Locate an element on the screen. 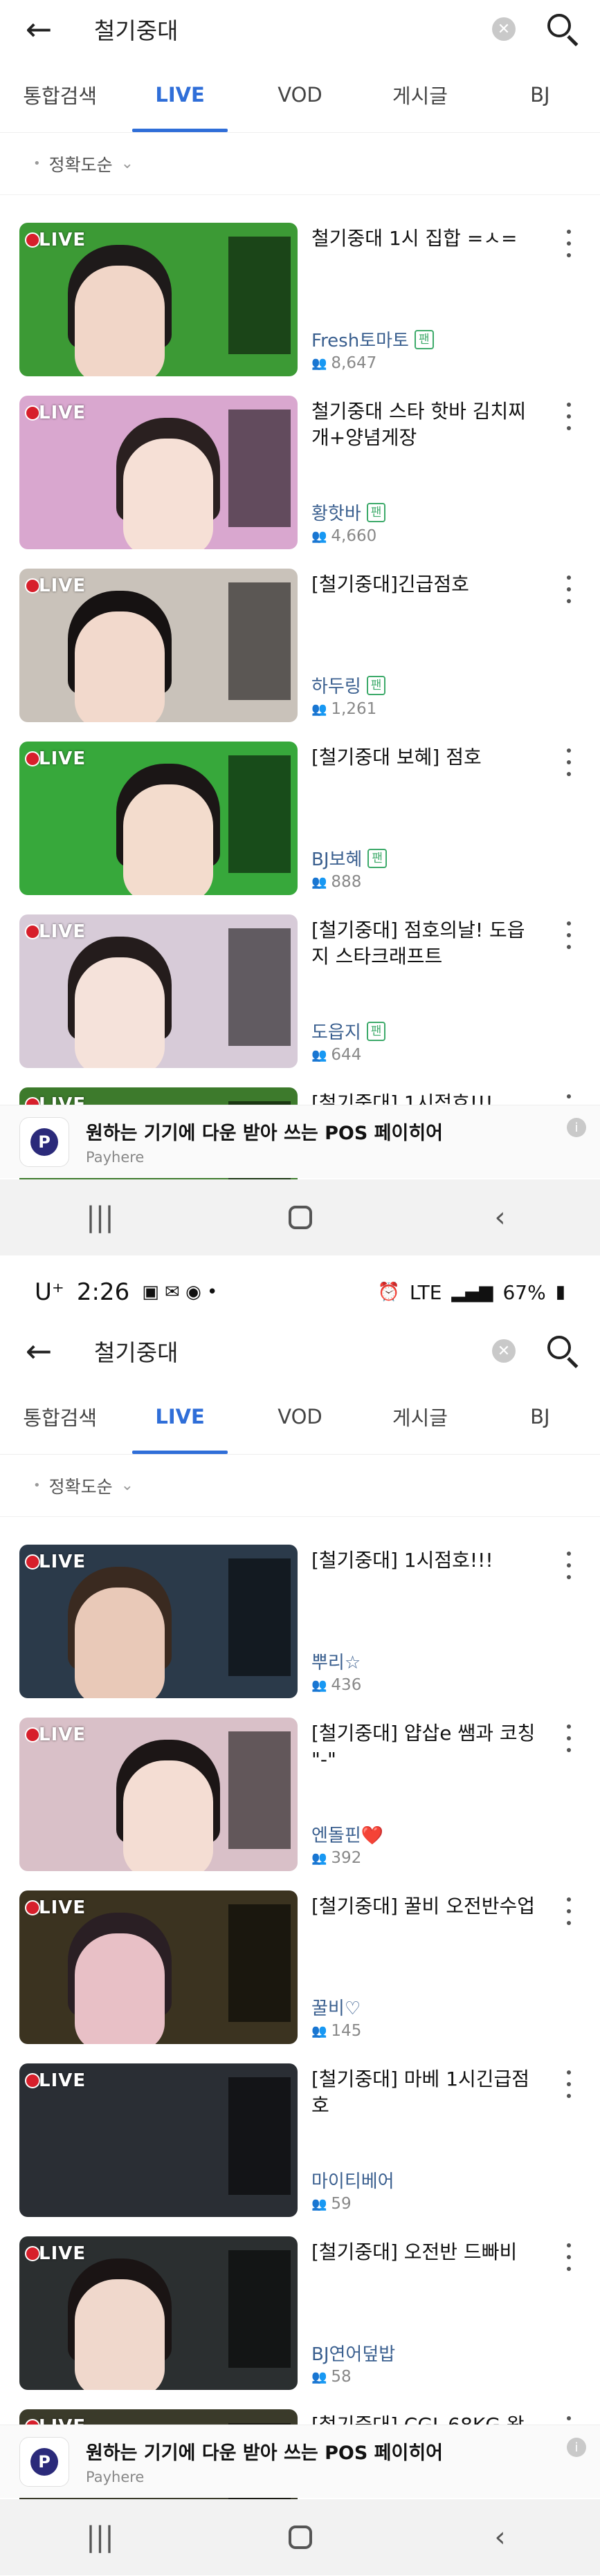 The width and height of the screenshot is (600, 2576). viewer-count: 👥 392 is located at coordinates (336, 1858).